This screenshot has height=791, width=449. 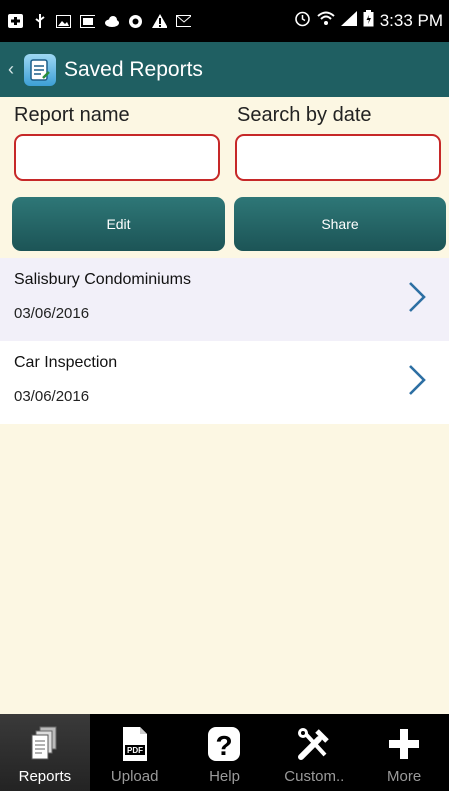 I want to click on pdf-upload-icon: PDF, so click(x=135, y=744).